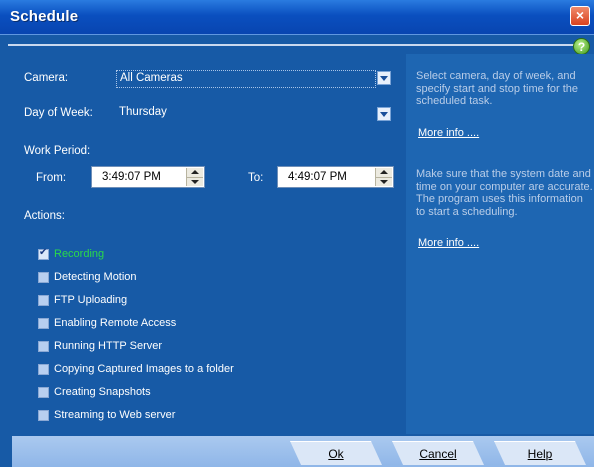  What do you see at coordinates (246, 79) in the screenshot?
I see `camera-select: All Cameras` at bounding box center [246, 79].